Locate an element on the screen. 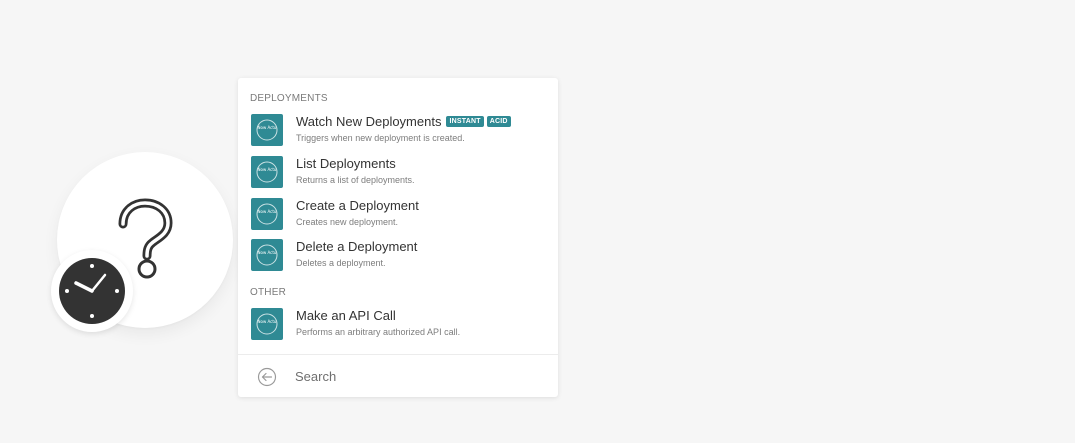 Image resolution: width=1075 pixels, height=443 pixels. action-item-title: Create a Deployment is located at coordinates (357, 205).